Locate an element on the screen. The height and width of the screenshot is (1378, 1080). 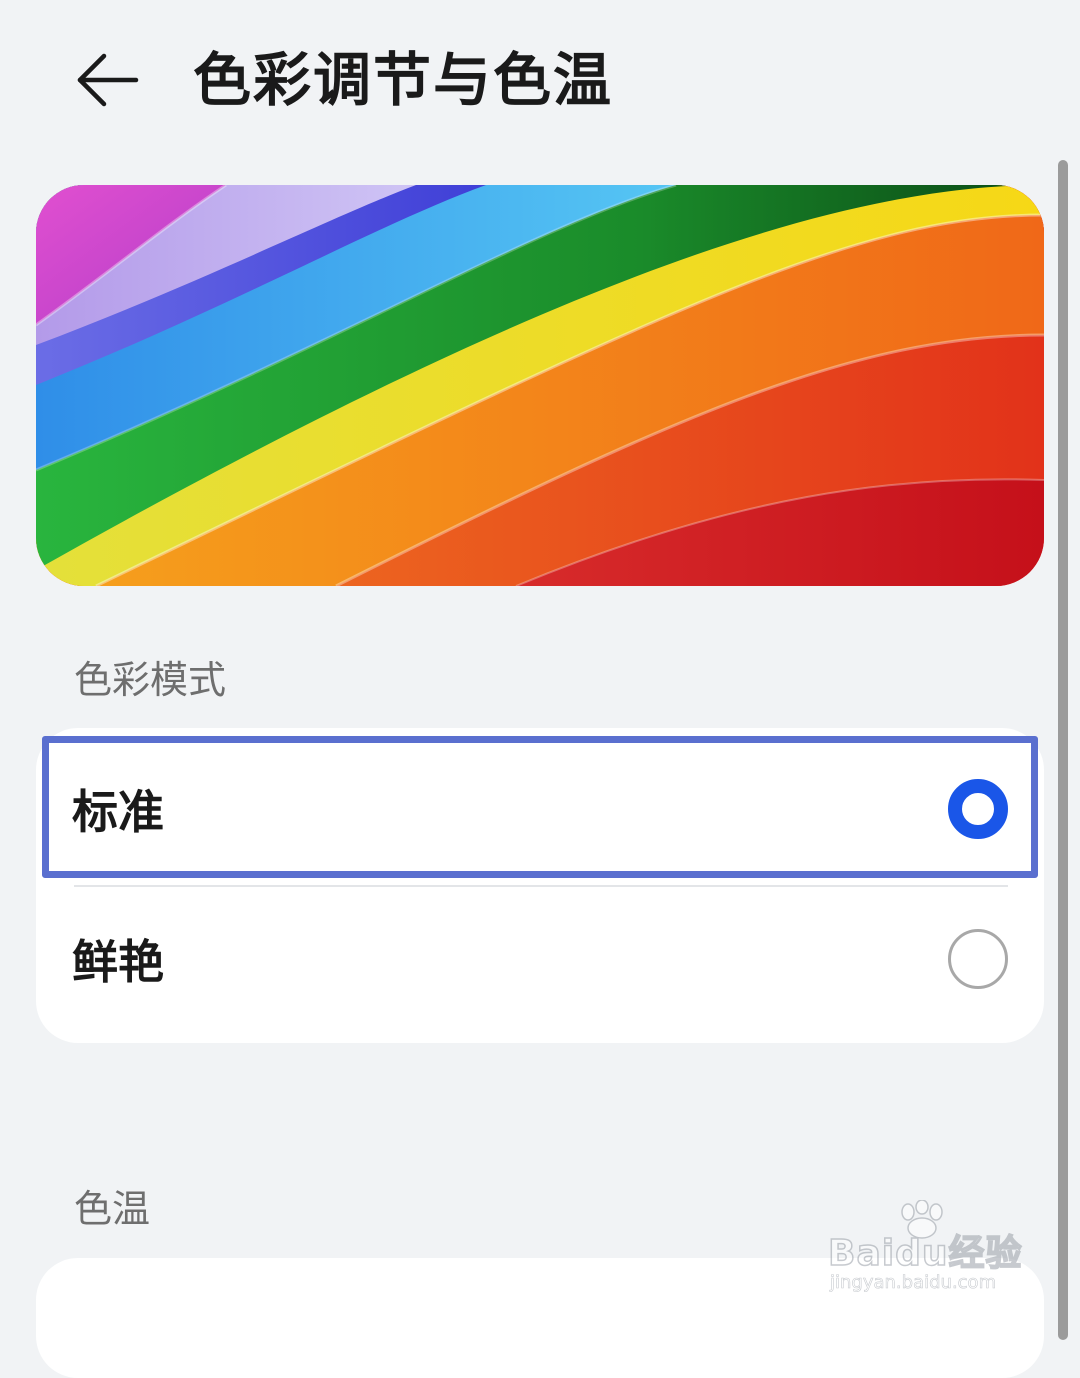
option-label-vivid: 鲜艳 is located at coordinates (118, 961).